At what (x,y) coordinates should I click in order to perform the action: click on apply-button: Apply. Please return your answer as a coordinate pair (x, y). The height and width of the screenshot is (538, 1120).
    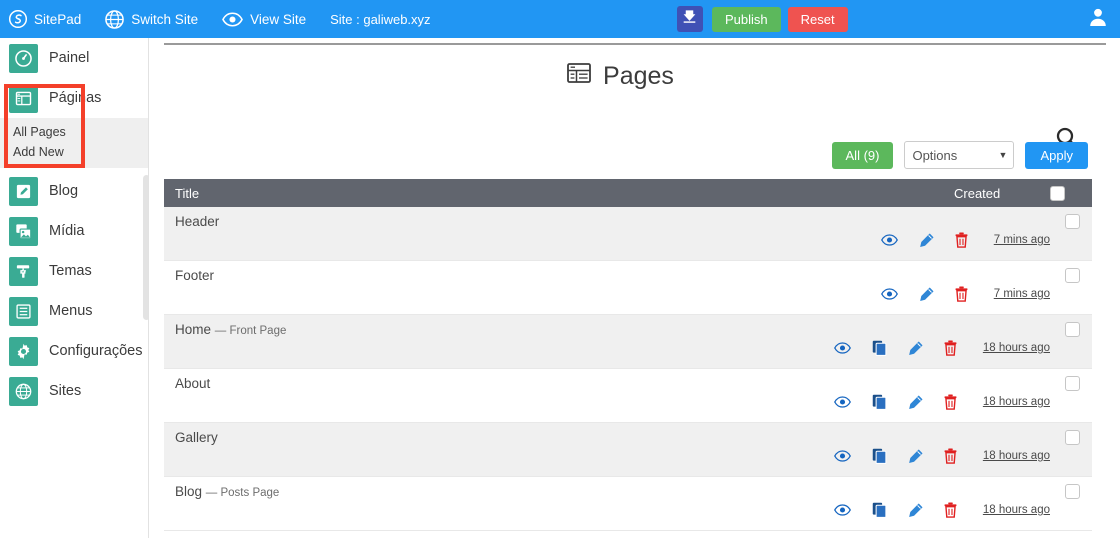
    Looking at the image, I should click on (1056, 155).